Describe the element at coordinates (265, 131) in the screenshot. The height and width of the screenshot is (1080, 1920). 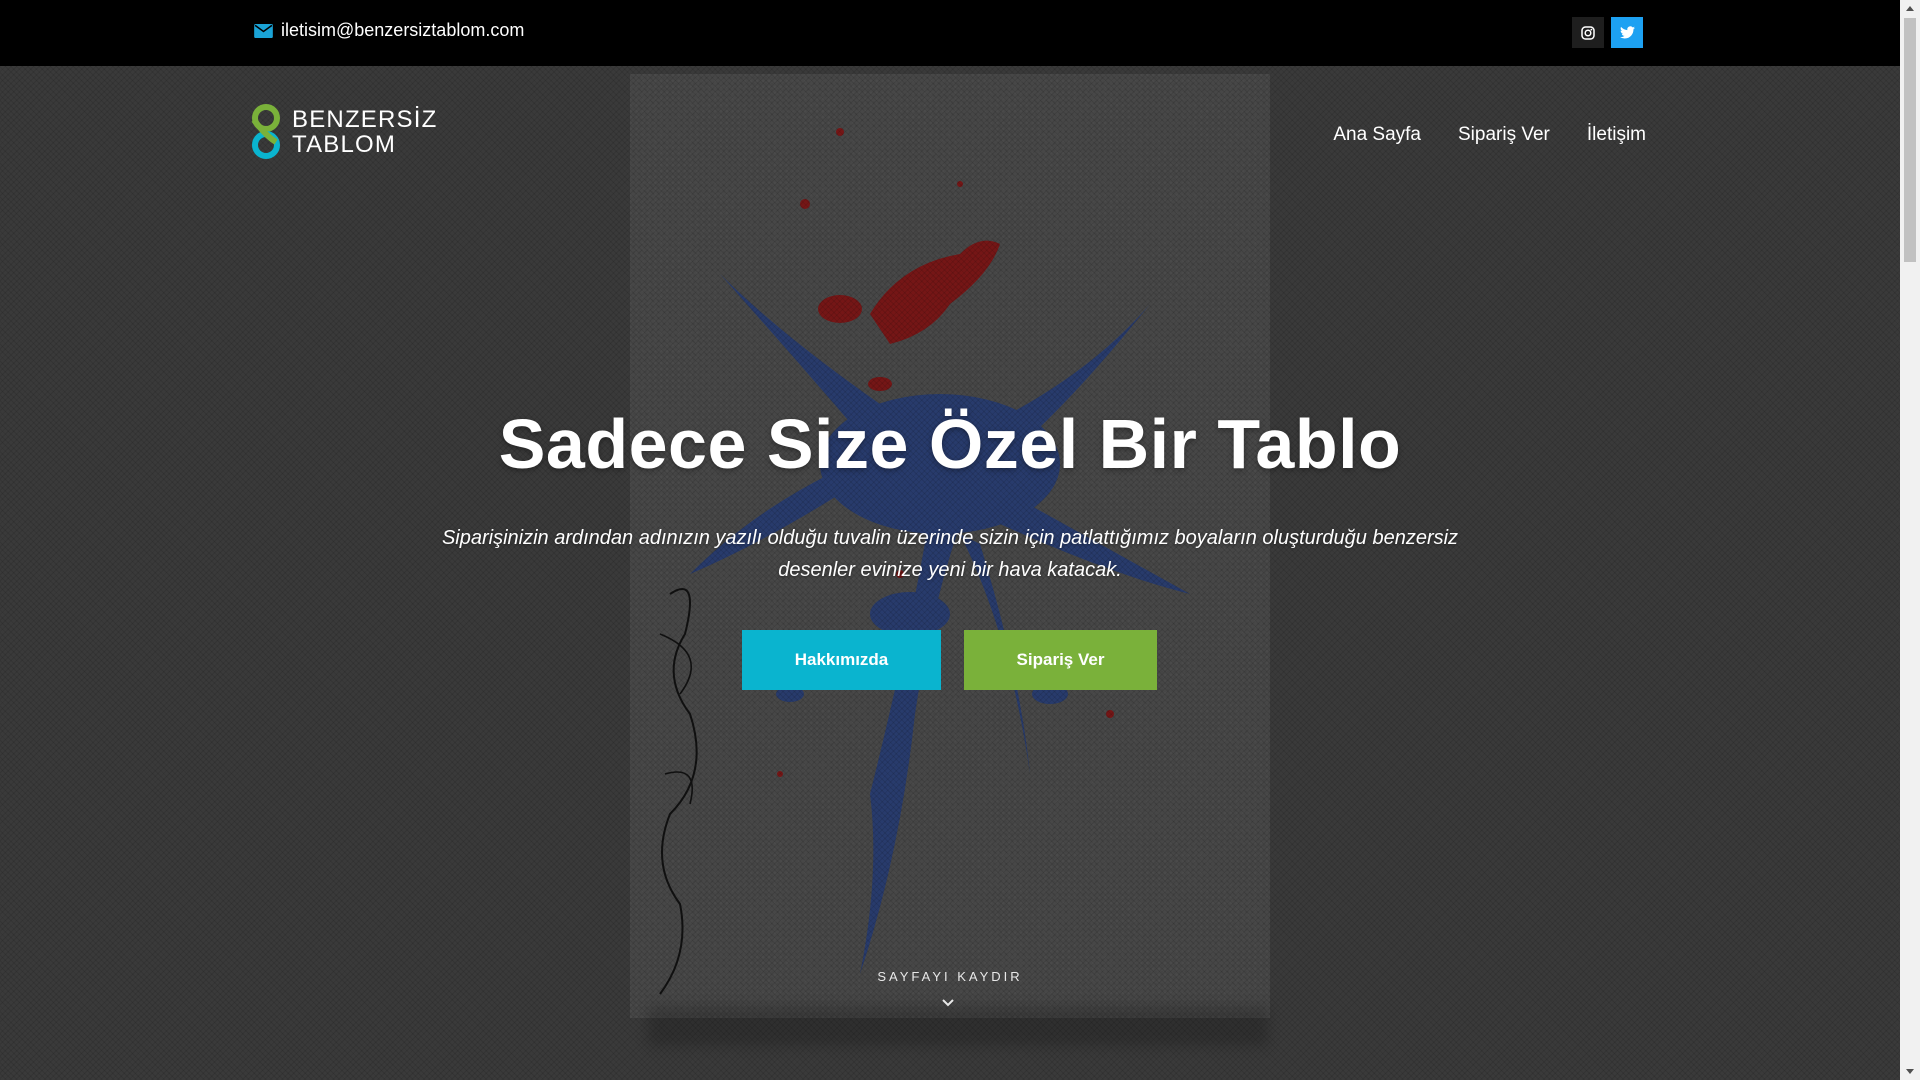
I see `logo-mark-icon` at that location.